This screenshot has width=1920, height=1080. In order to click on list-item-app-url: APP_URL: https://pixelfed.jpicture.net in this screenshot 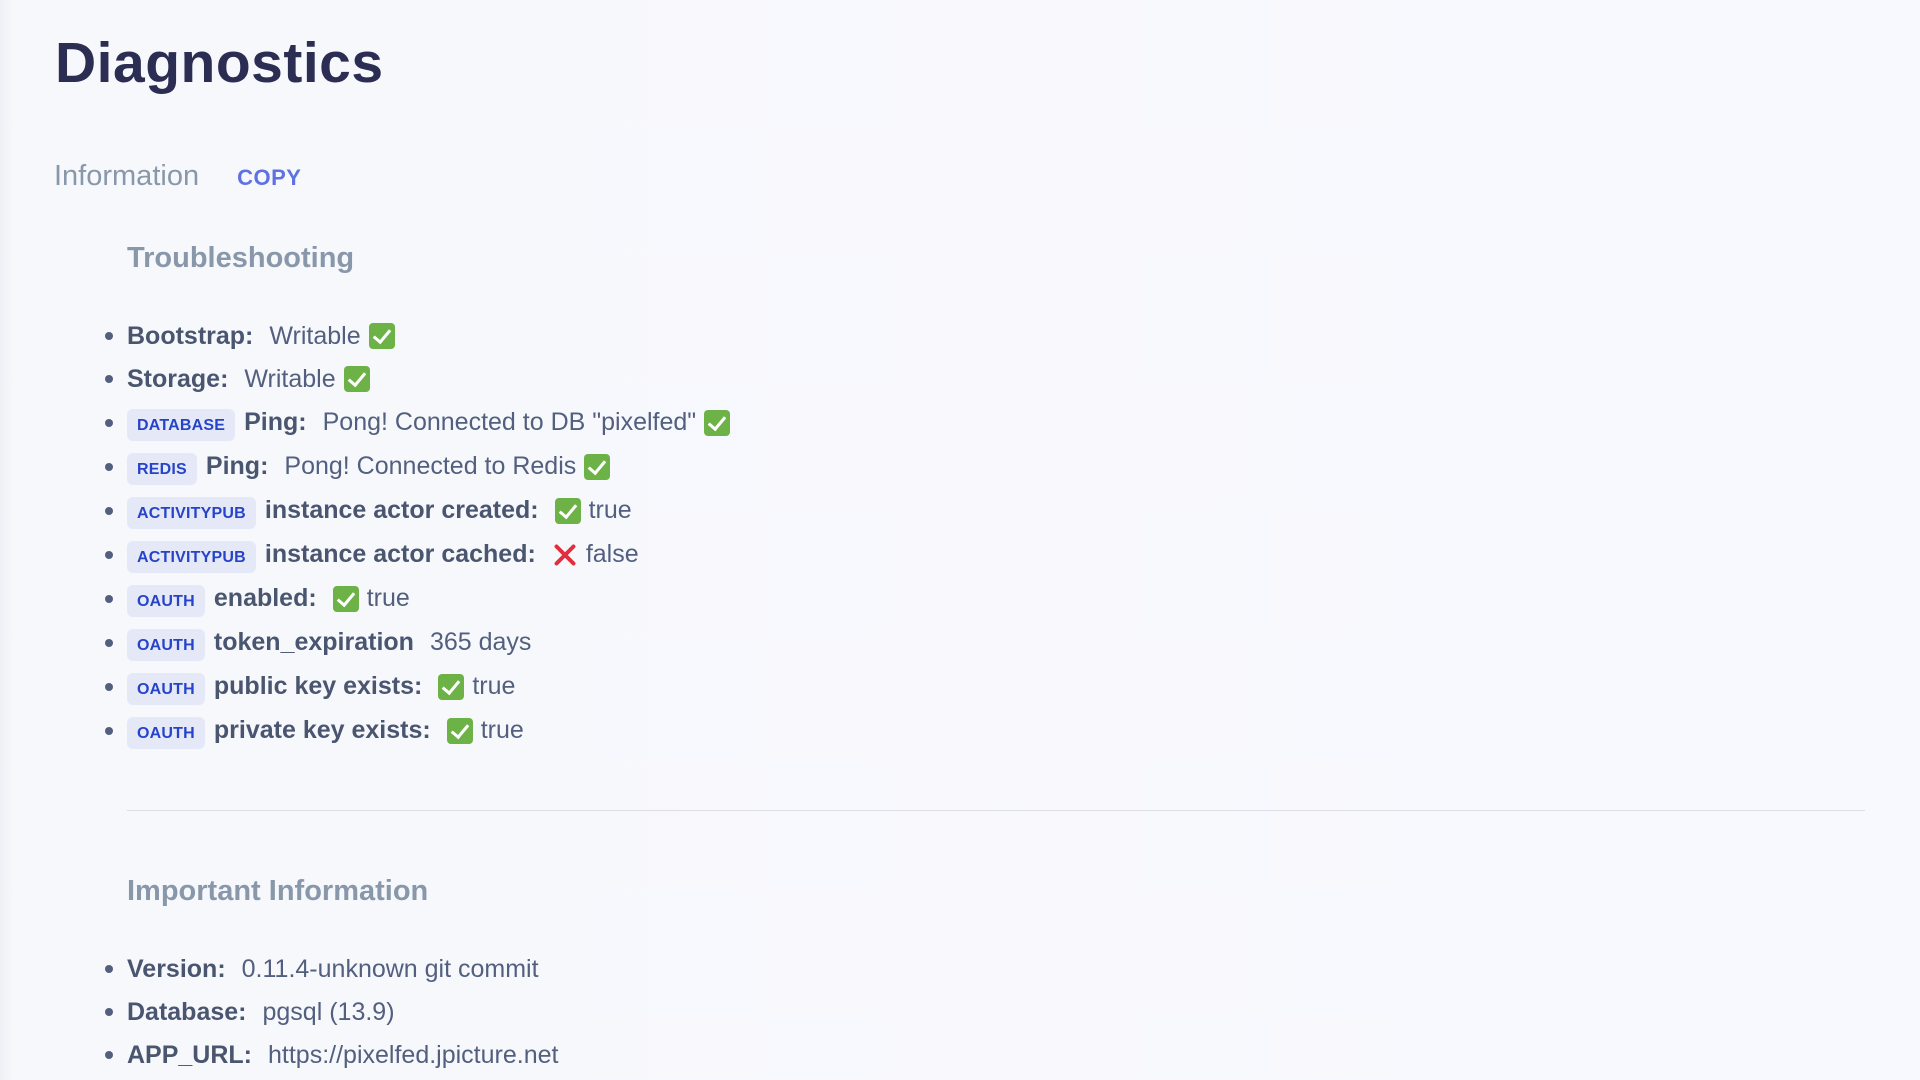, I will do `click(985, 1055)`.